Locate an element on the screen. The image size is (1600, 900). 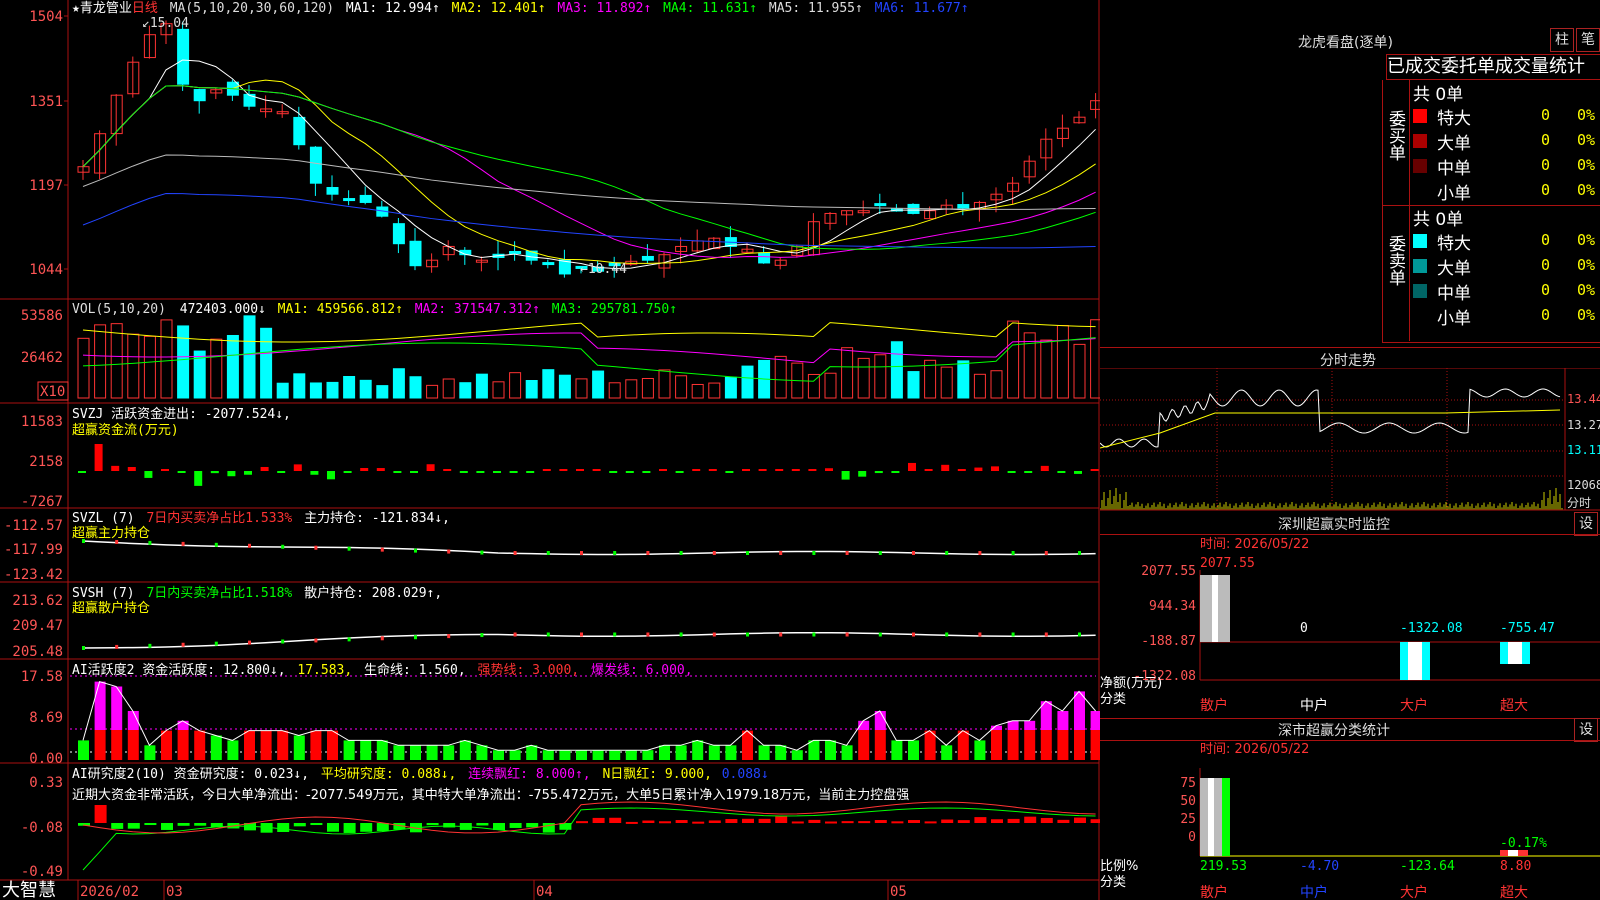
intraday-tick: 12068 is located at coordinates (1583, 485).